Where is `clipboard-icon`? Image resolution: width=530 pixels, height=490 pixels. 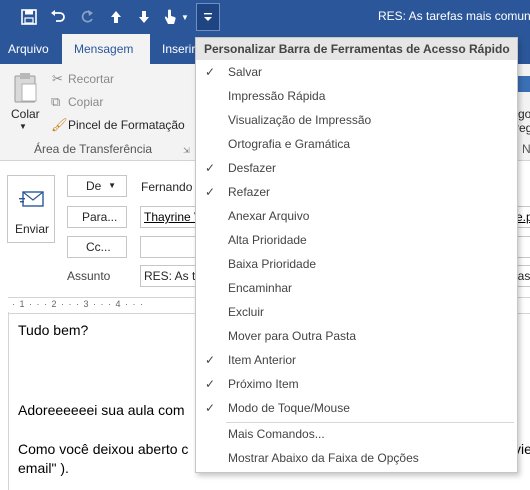 clipboard-icon is located at coordinates (26, 87).